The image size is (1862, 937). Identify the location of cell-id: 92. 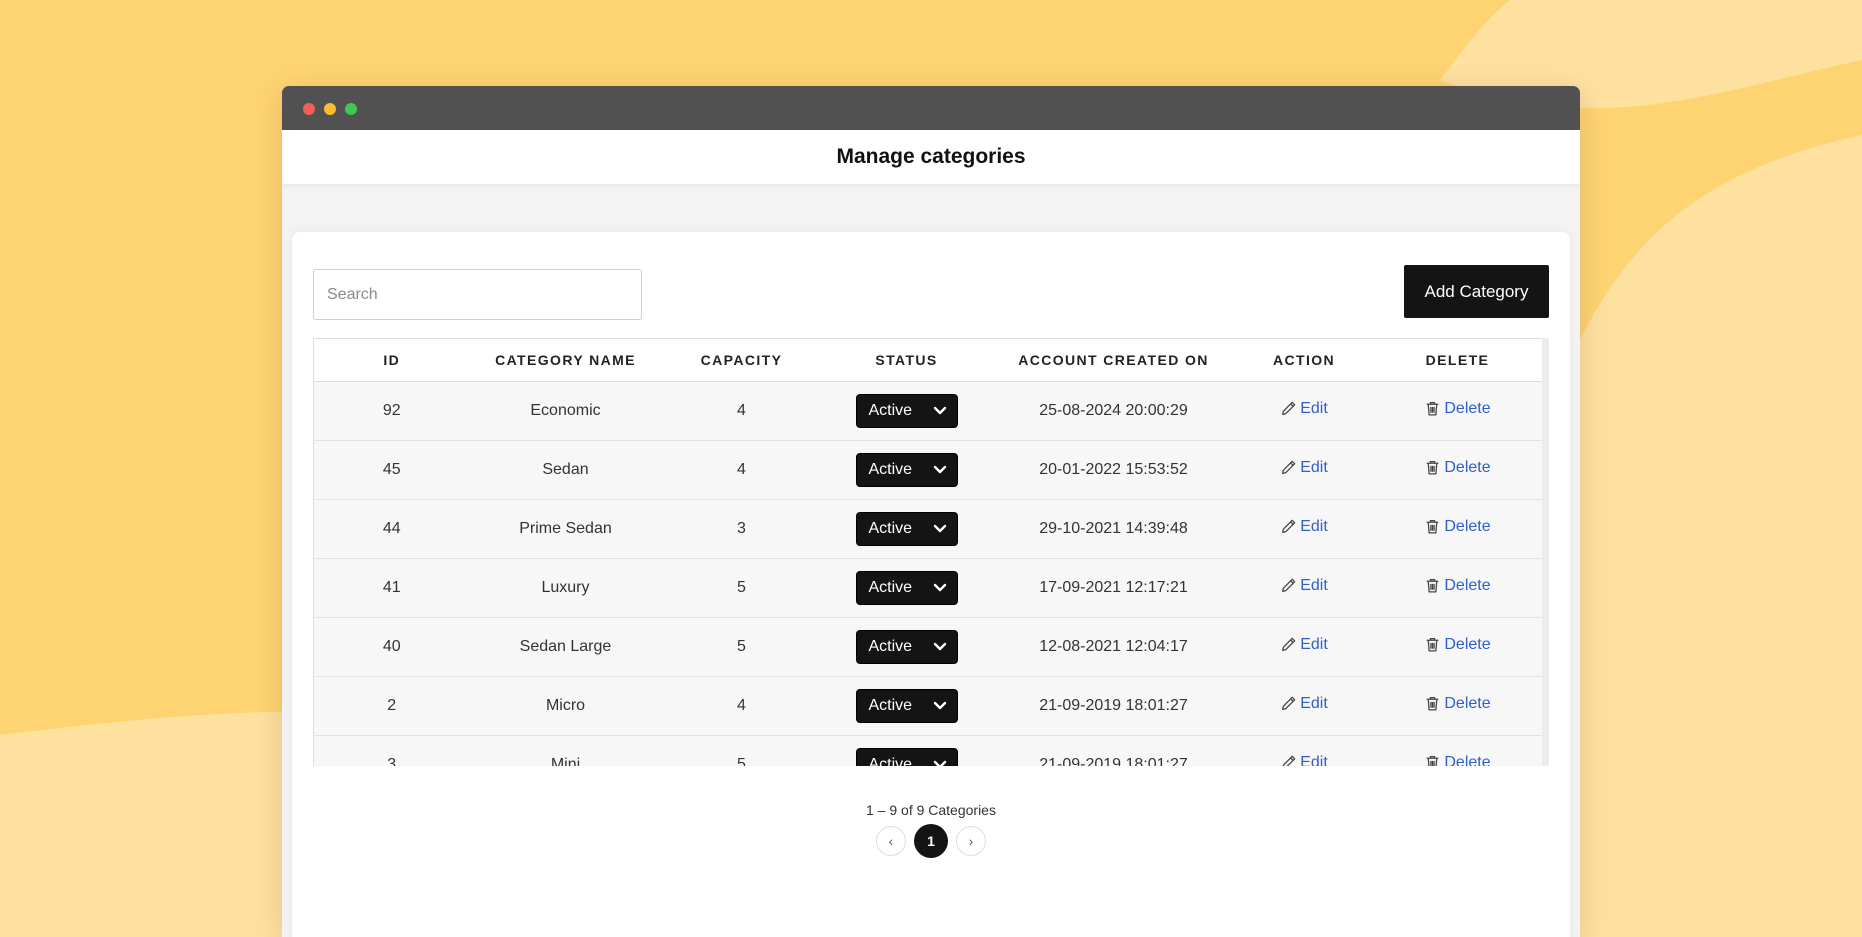
(391, 411).